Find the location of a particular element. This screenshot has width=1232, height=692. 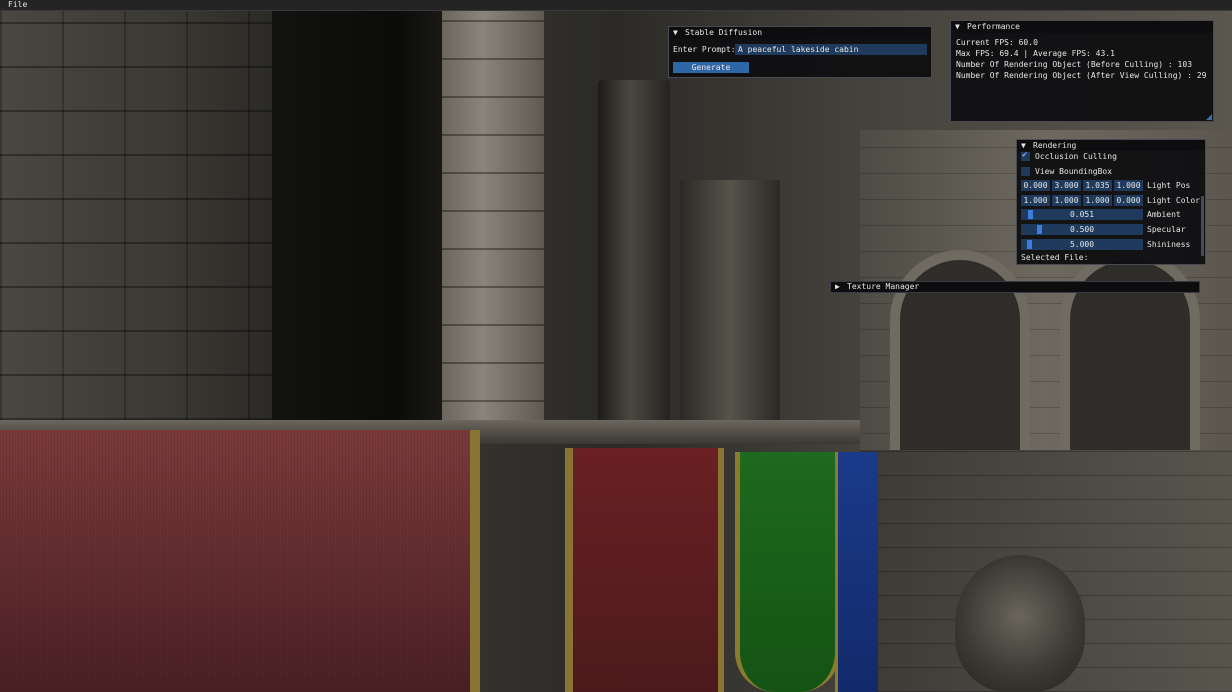

stable-diffusion-titlebar: ▼ Stable Diffusion is located at coordinates (800, 33).